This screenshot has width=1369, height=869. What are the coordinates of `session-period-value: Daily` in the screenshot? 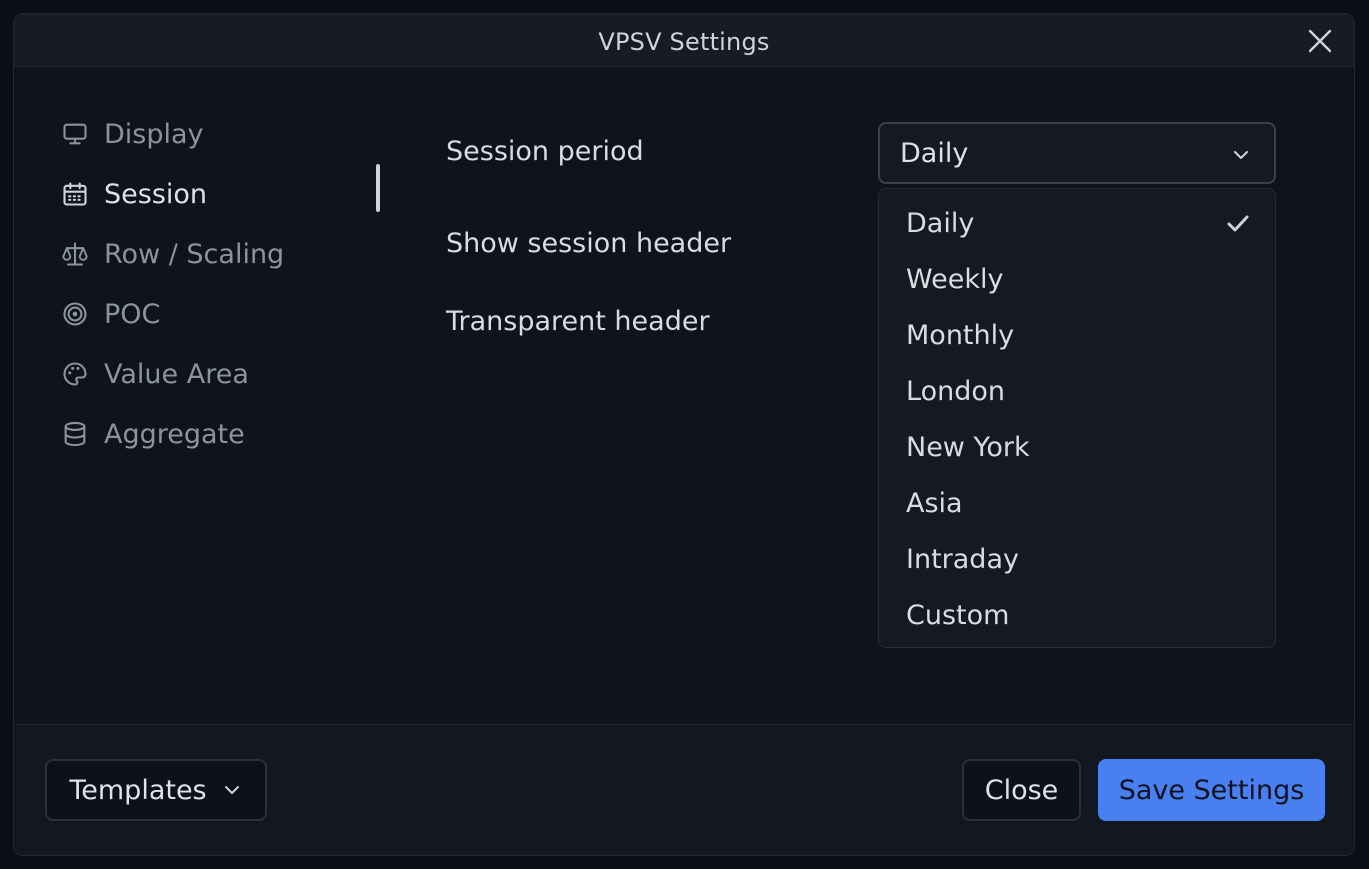 It's located at (934, 153).